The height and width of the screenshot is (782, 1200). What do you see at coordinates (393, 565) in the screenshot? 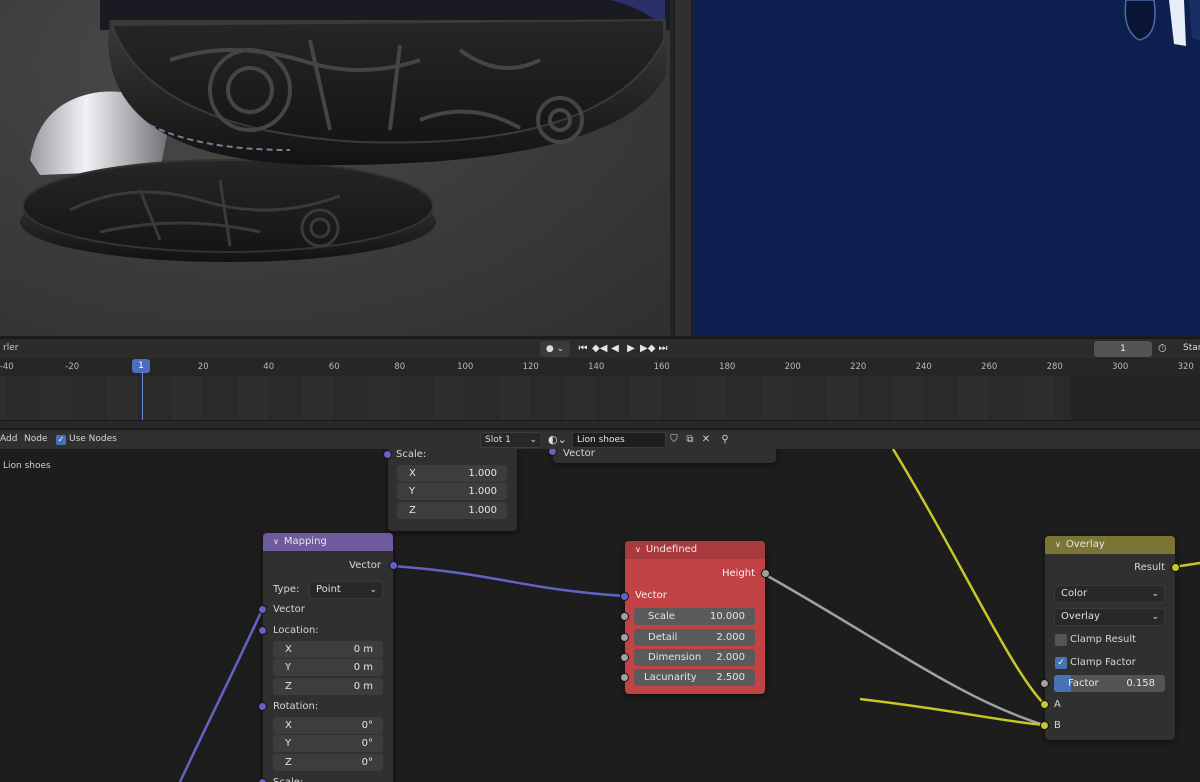
I see `mapping-vector-output-socket` at bounding box center [393, 565].